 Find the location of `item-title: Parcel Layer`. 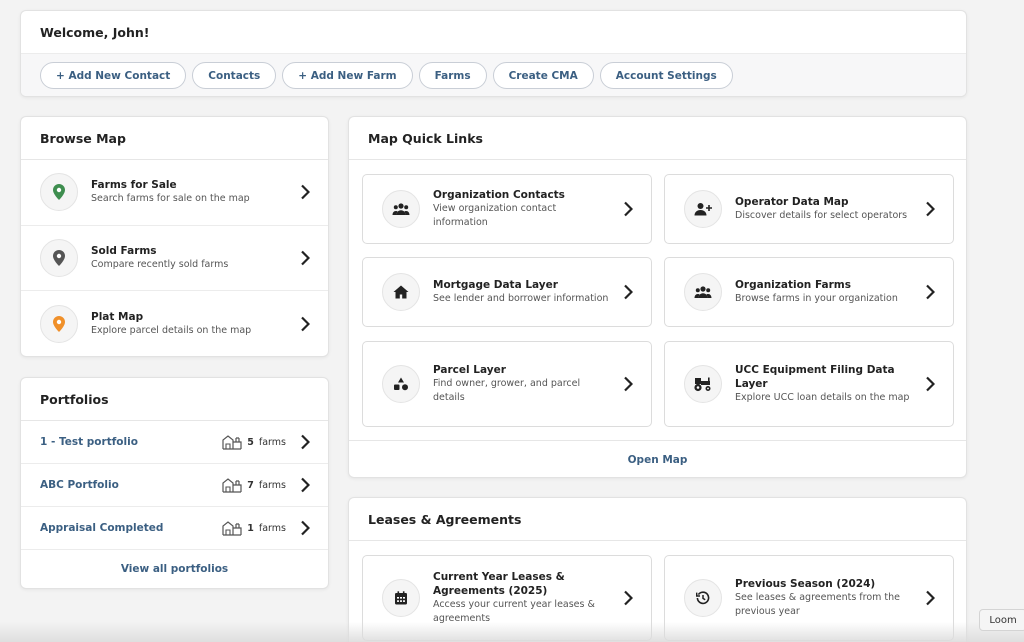

item-title: Parcel Layer is located at coordinates (469, 370).